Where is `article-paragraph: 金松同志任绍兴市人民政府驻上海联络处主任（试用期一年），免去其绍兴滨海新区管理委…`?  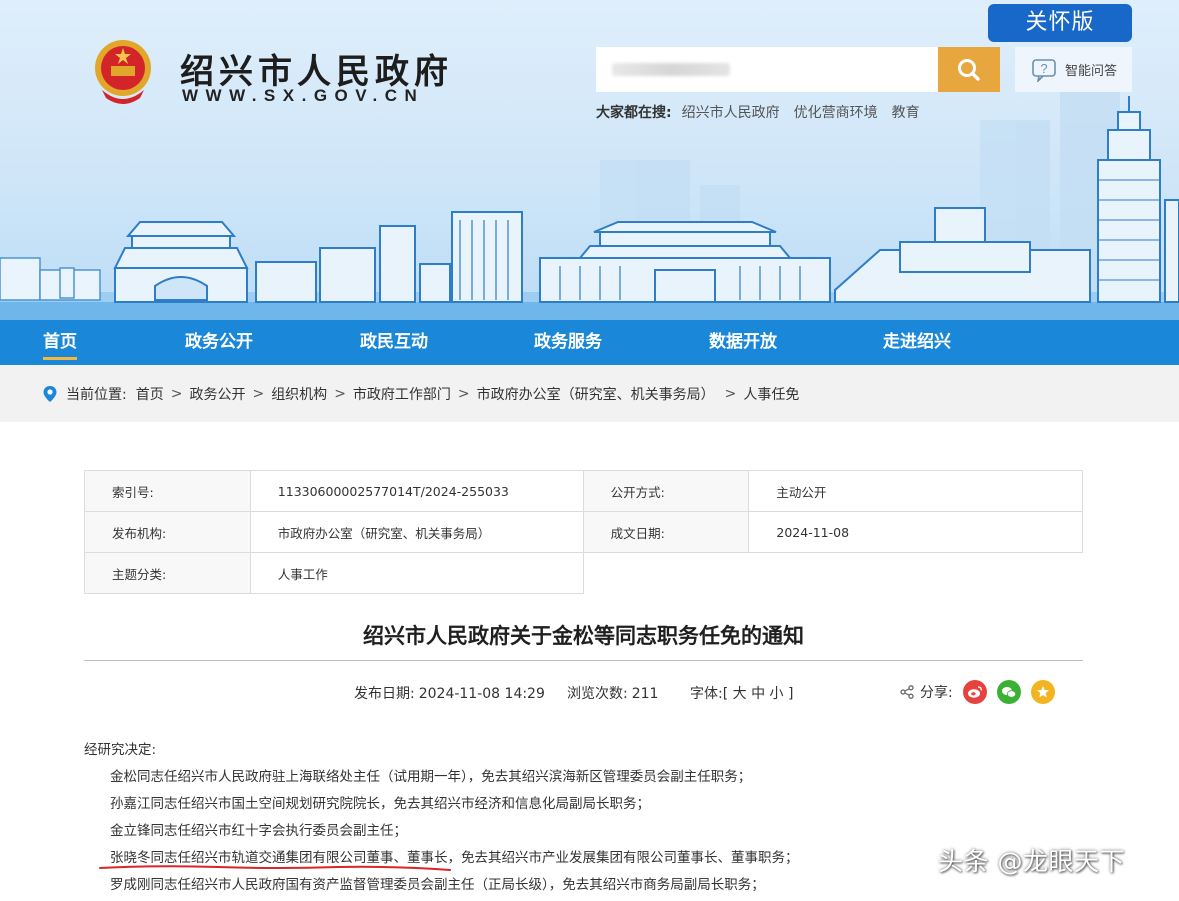
article-paragraph: 金松同志任绍兴市人民政府驻上海联络处主任（试用期一年），免去其绍兴滨海新区管理委… is located at coordinates (431, 777).